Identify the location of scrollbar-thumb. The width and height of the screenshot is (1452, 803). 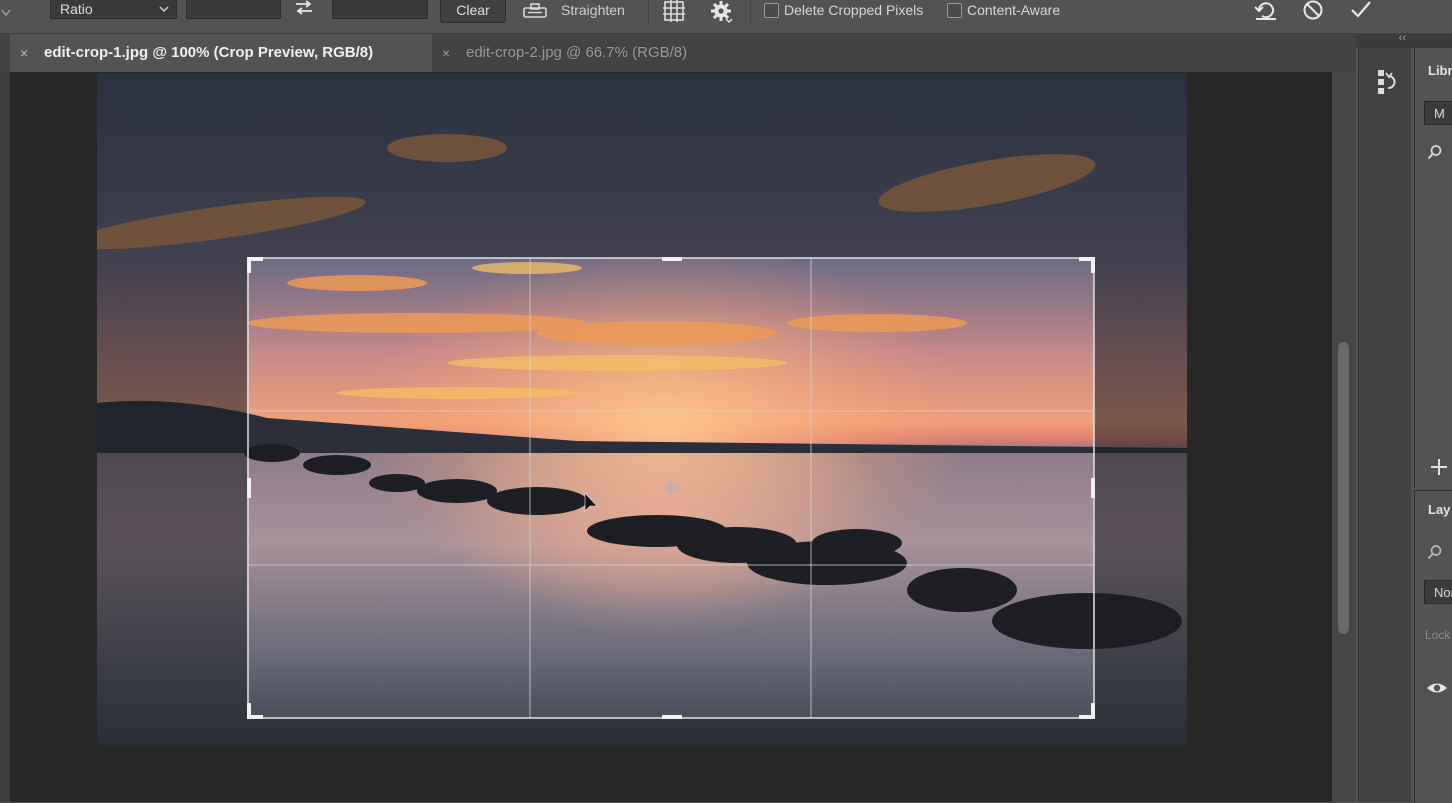
(1343, 488).